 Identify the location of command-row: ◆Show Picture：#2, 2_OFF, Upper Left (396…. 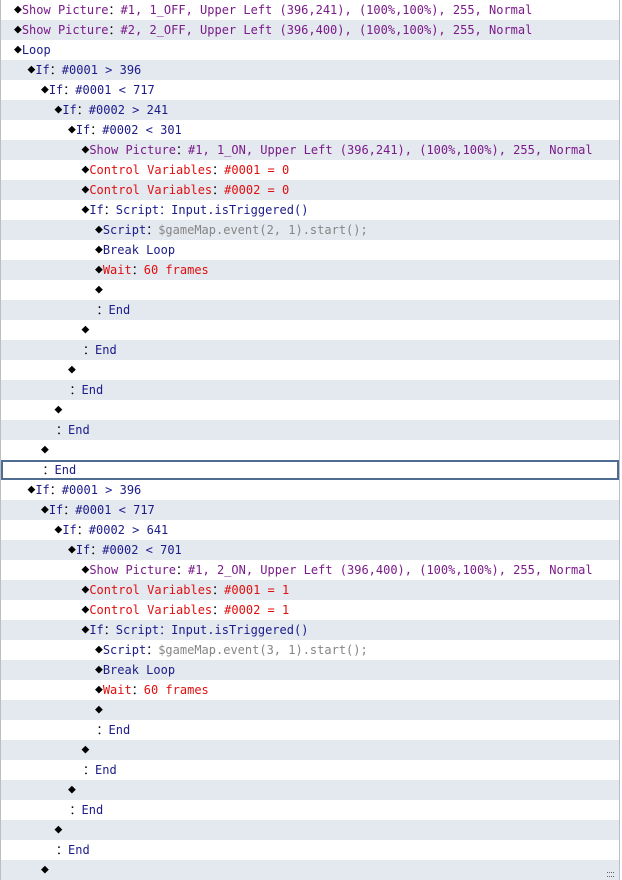
(310, 30).